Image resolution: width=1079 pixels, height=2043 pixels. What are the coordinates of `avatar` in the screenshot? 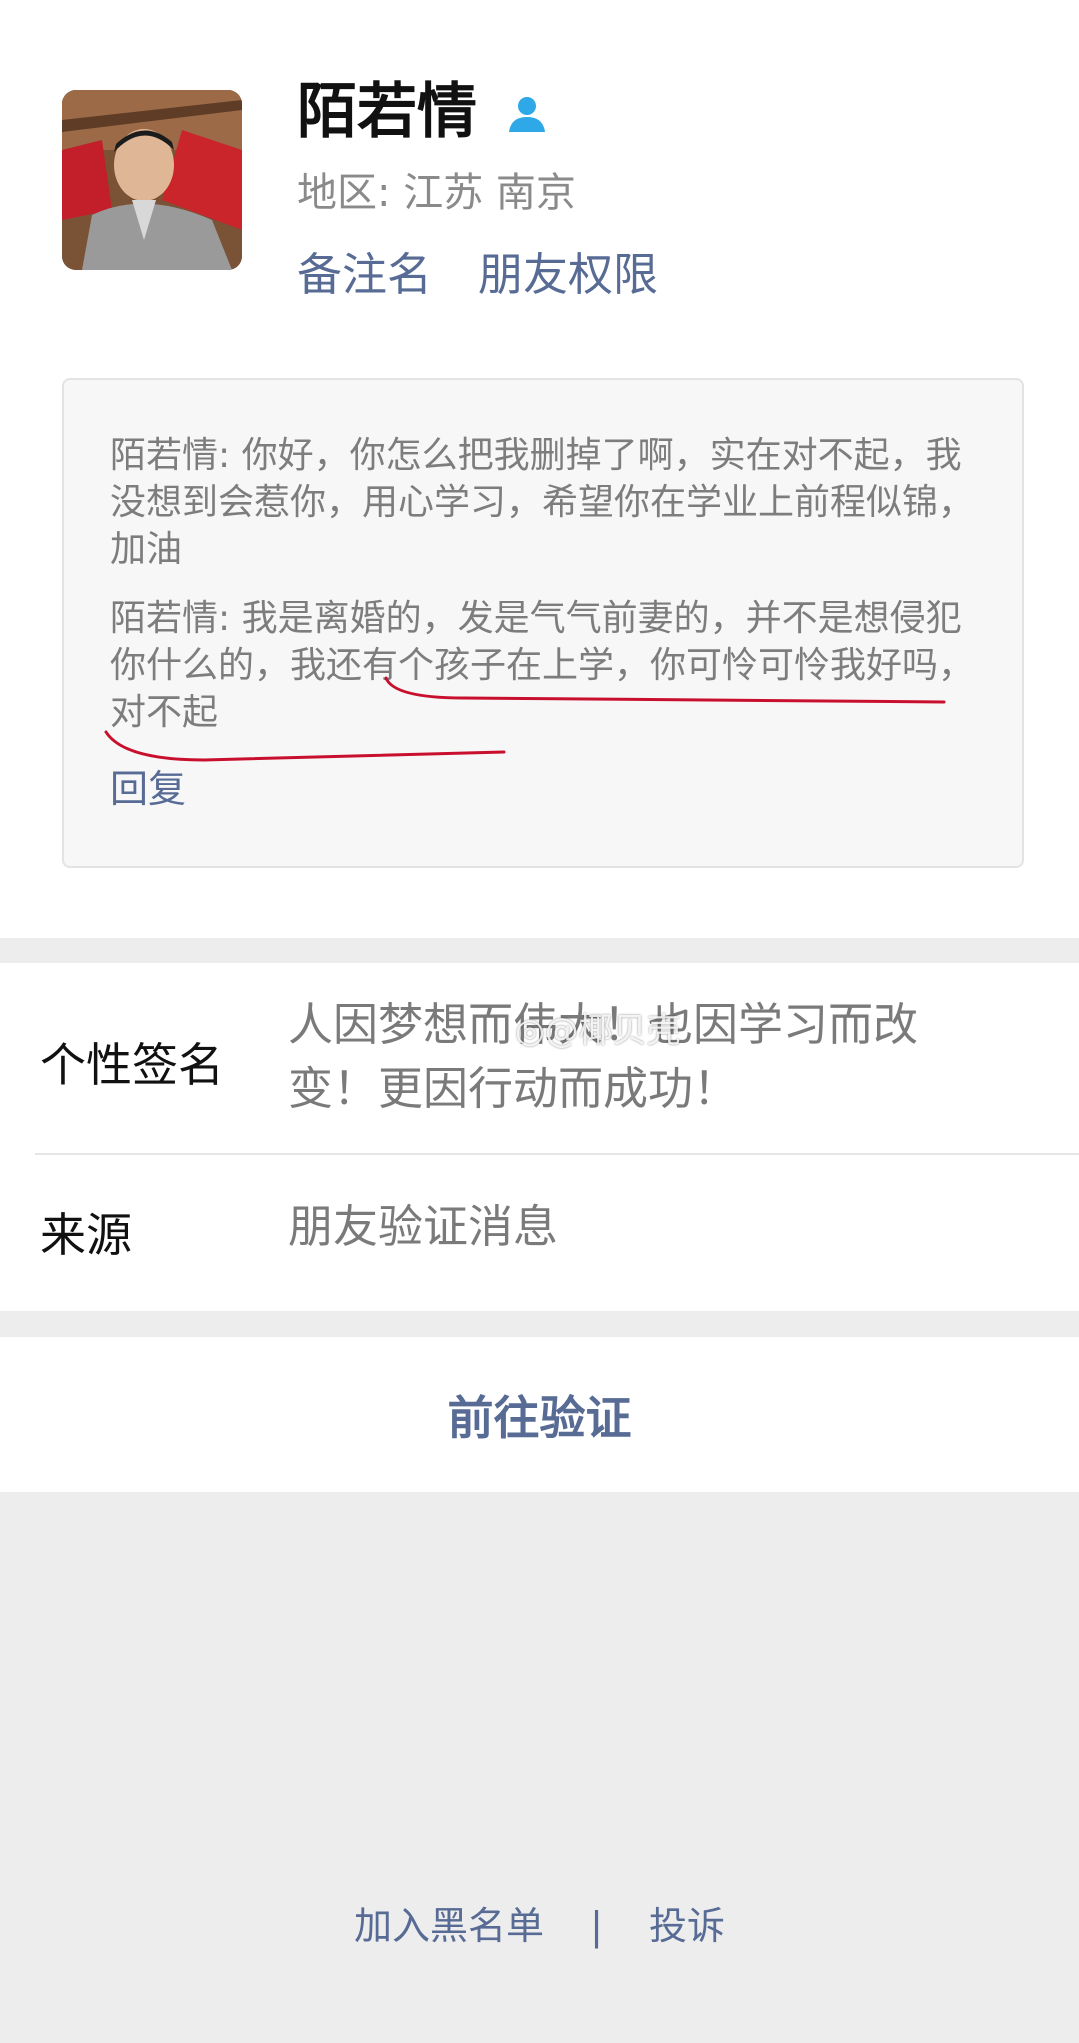 It's located at (152, 180).